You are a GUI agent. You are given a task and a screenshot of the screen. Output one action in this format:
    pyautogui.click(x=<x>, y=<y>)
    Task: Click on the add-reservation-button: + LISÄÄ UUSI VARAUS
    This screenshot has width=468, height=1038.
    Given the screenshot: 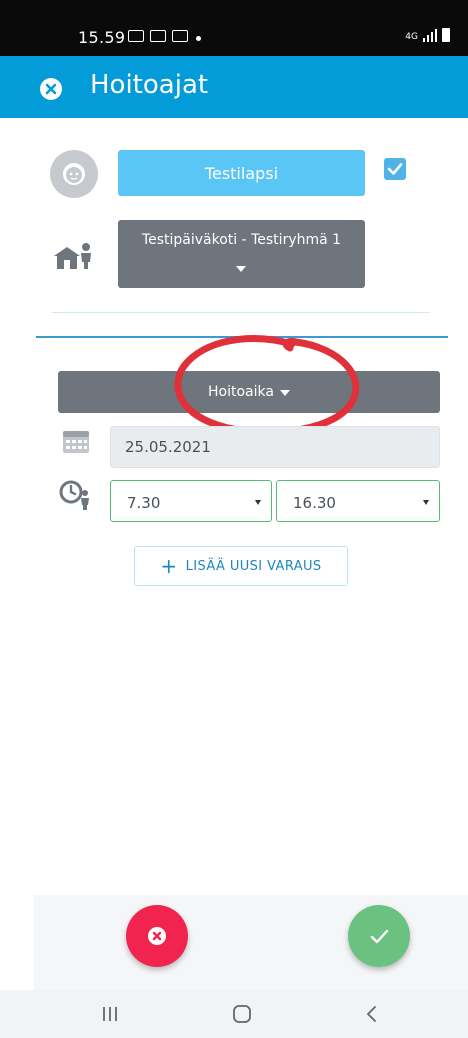 What is the action you would take?
    pyautogui.click(x=241, y=566)
    